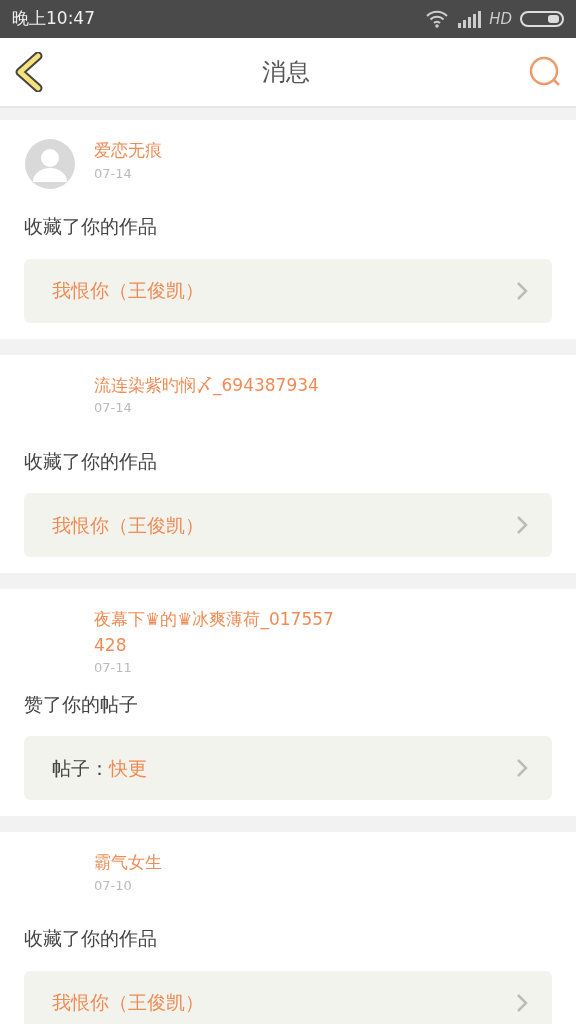 The height and width of the screenshot is (1024, 576). What do you see at coordinates (206, 385) in the screenshot?
I see `username-link: 流连染紫旳悯〆_694387934` at bounding box center [206, 385].